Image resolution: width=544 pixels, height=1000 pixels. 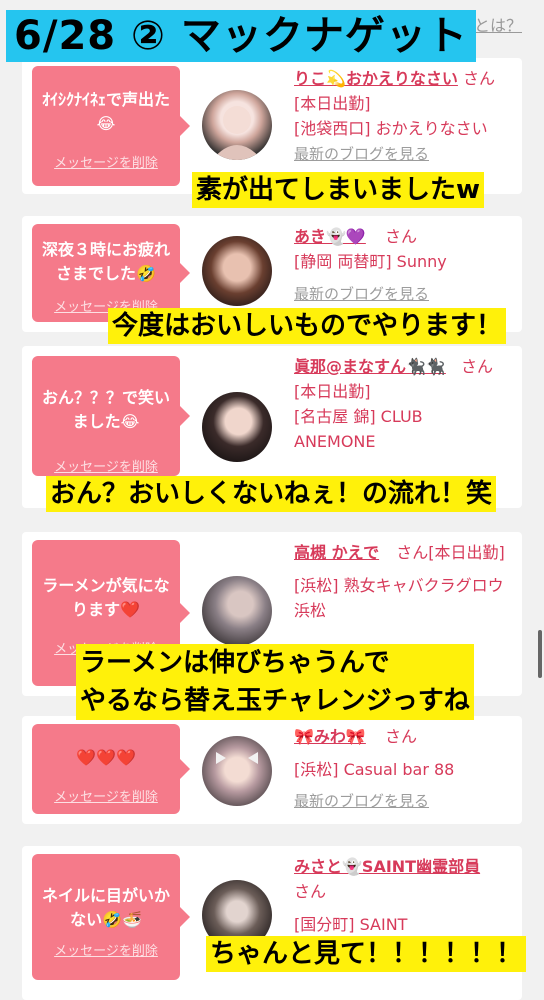 I want to click on message-text: ｵｲｼｸﾅｲﾈｪで声出た😂, so click(x=105, y=111).